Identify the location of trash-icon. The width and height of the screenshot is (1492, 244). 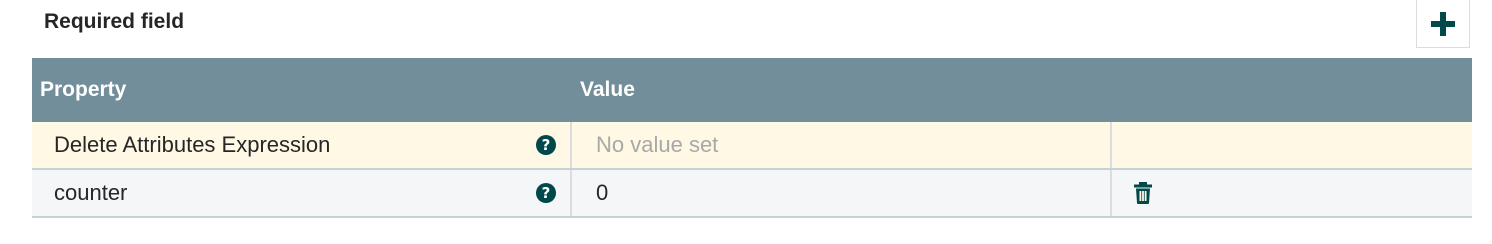
(1143, 193).